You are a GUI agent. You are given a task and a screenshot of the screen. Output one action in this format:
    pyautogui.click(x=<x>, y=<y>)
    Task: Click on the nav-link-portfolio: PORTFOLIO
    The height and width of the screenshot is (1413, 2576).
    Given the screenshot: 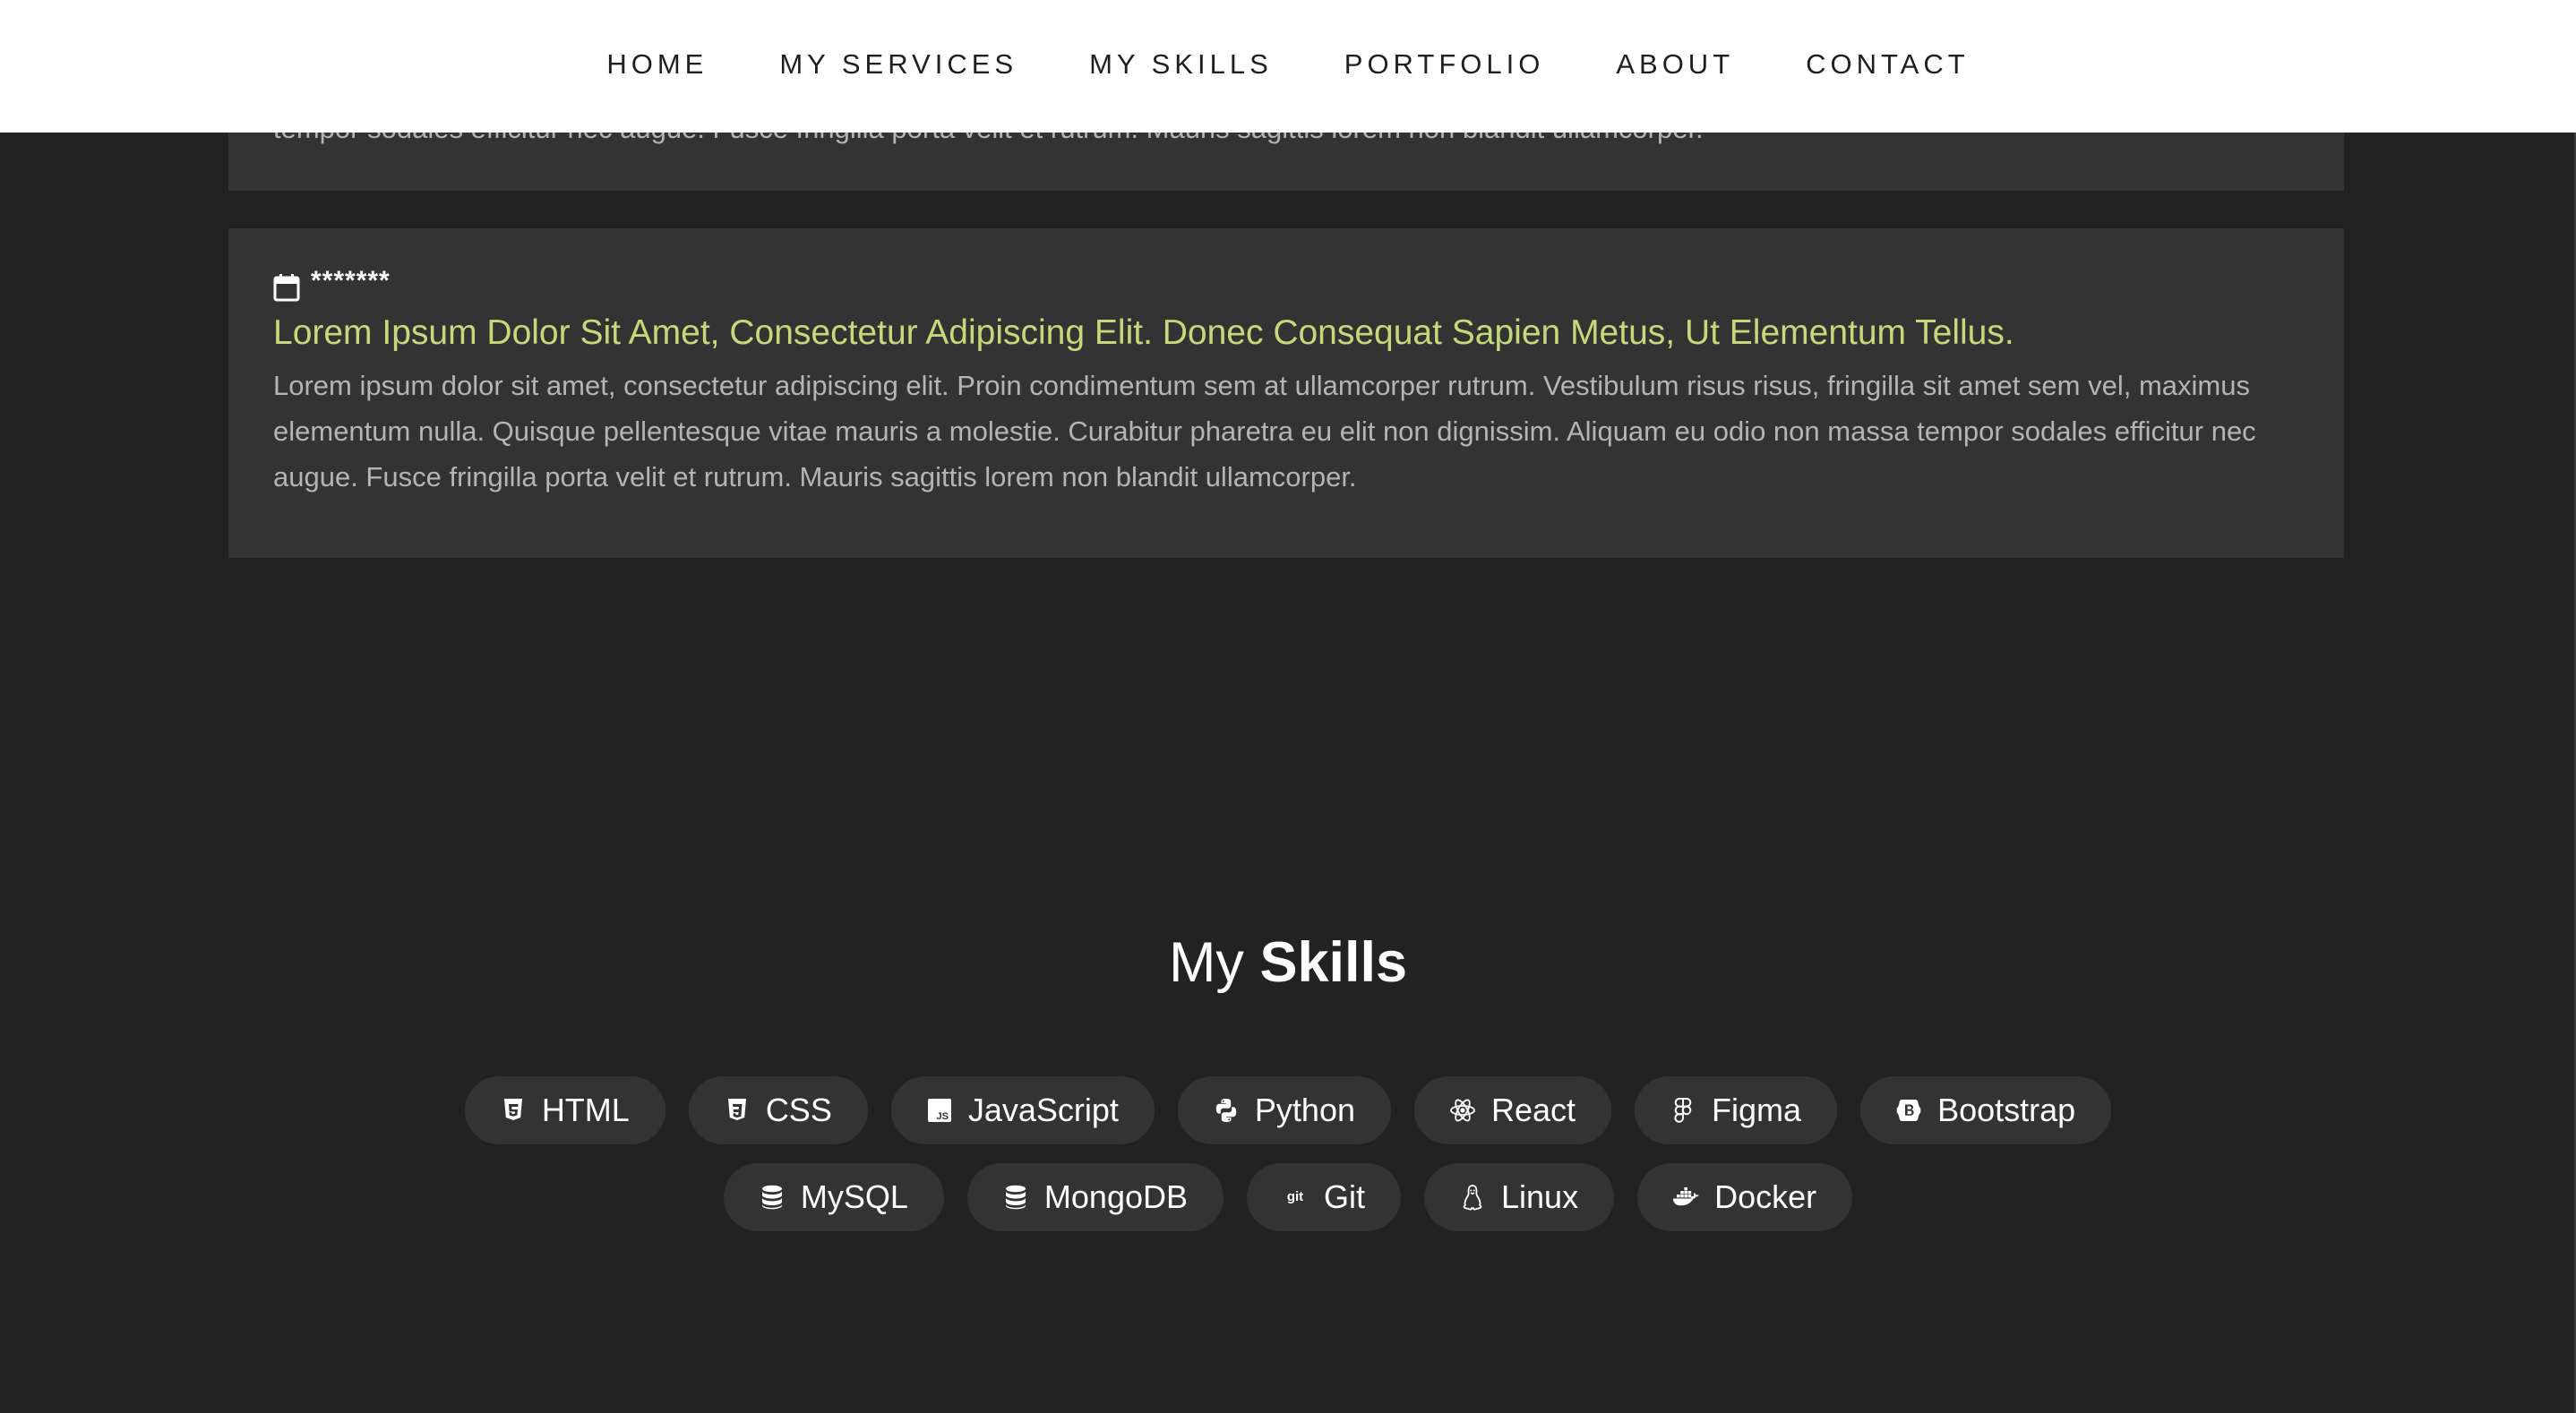 What is the action you would take?
    pyautogui.click(x=1444, y=64)
    